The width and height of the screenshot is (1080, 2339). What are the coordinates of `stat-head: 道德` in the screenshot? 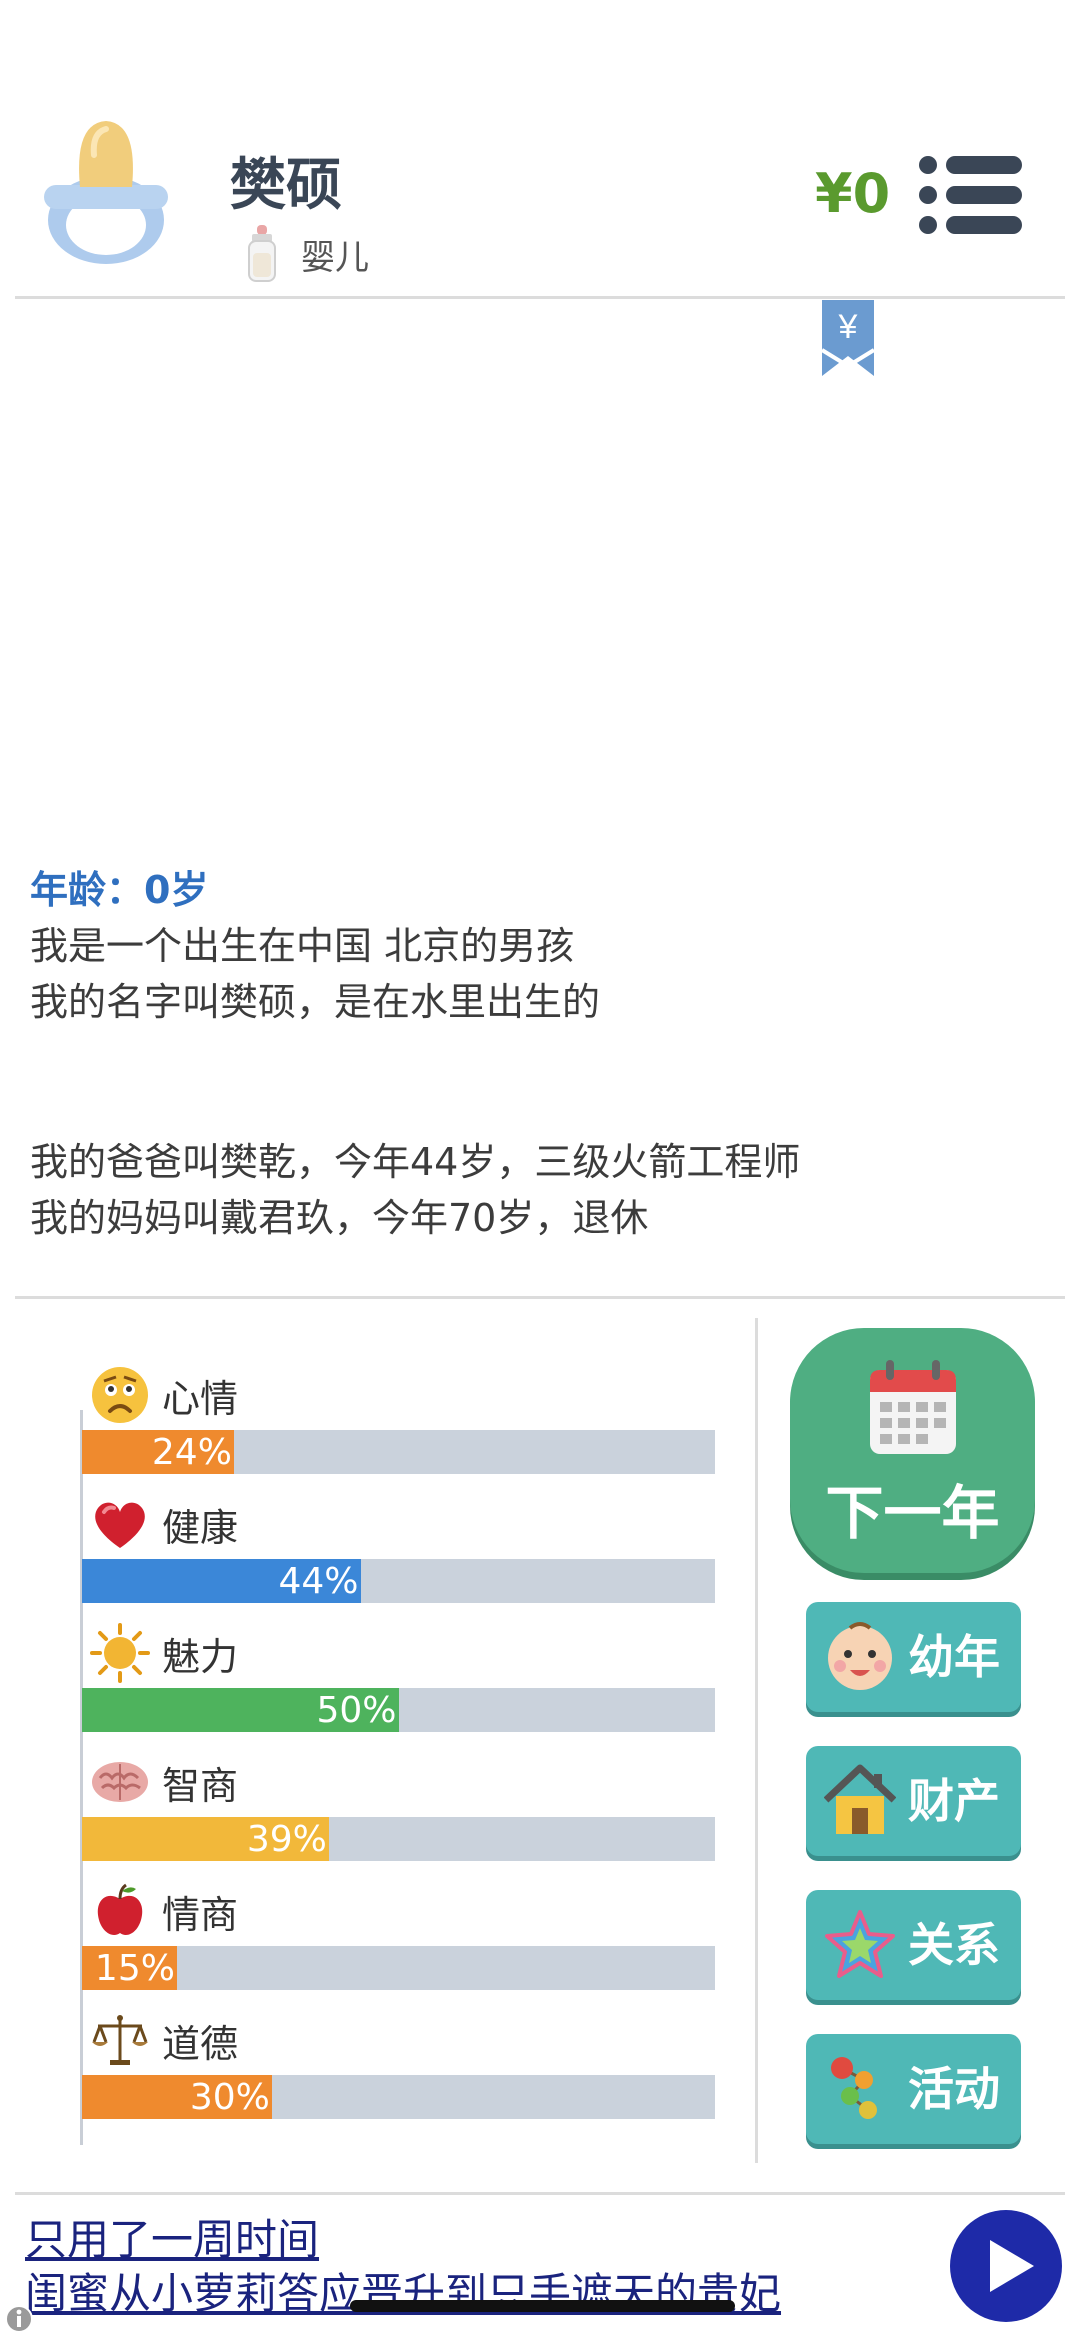 It's located at (164, 2040).